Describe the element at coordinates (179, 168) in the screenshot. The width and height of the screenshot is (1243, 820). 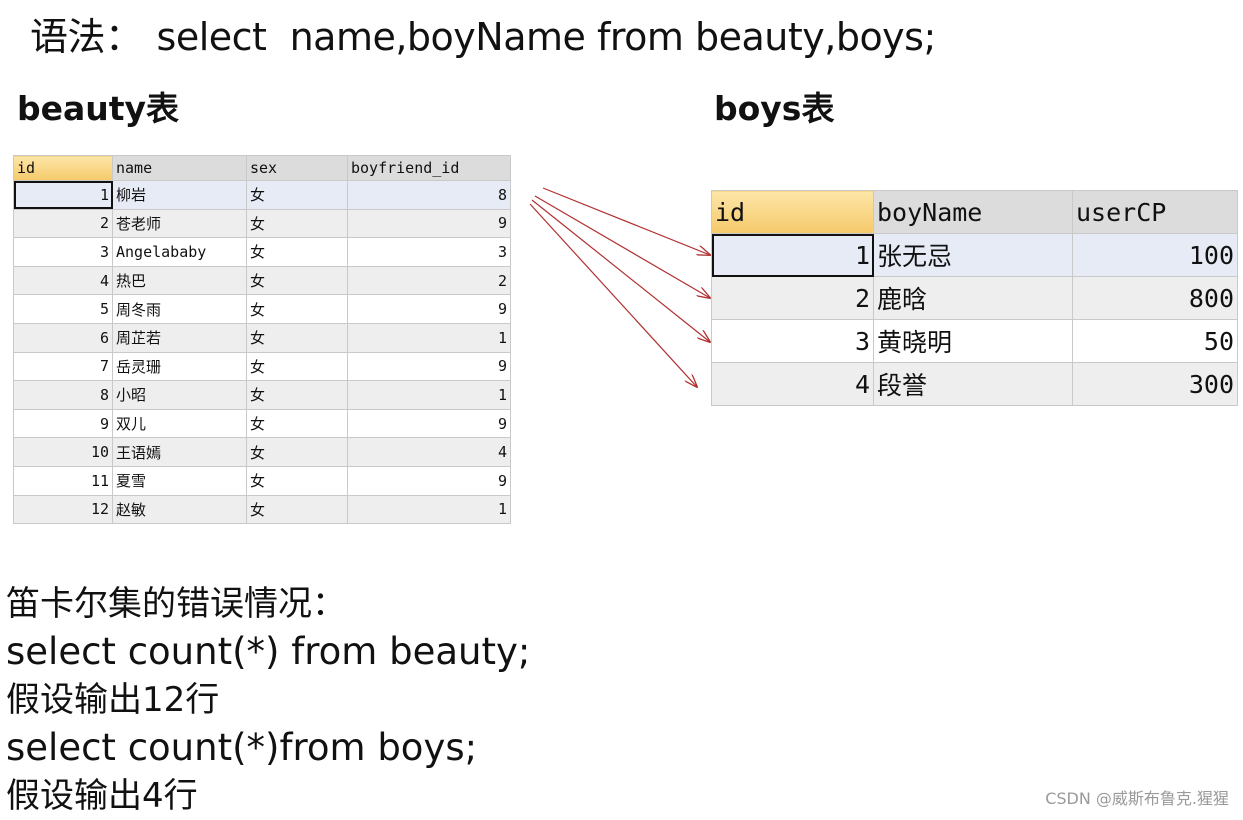
I see `col-header-name: name` at that location.